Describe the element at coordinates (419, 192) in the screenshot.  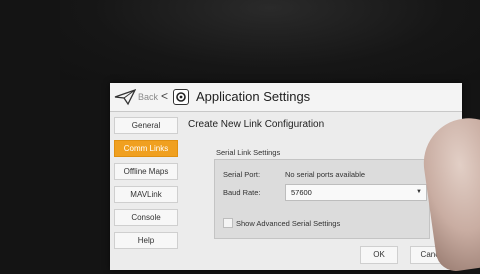
I see `dropdown-arrow-icon: ▼` at that location.